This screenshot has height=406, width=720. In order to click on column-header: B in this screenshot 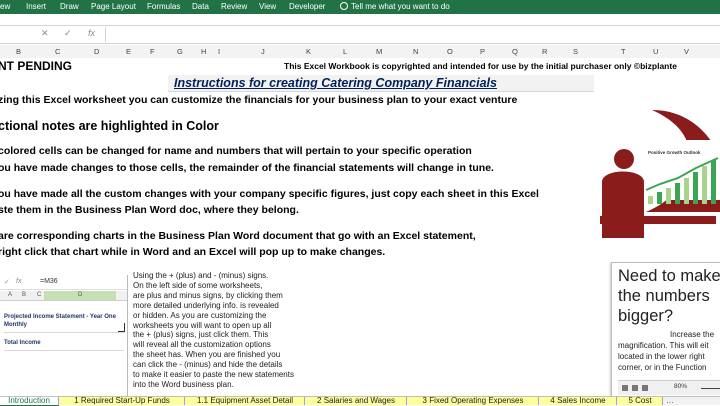, I will do `click(18, 51)`.